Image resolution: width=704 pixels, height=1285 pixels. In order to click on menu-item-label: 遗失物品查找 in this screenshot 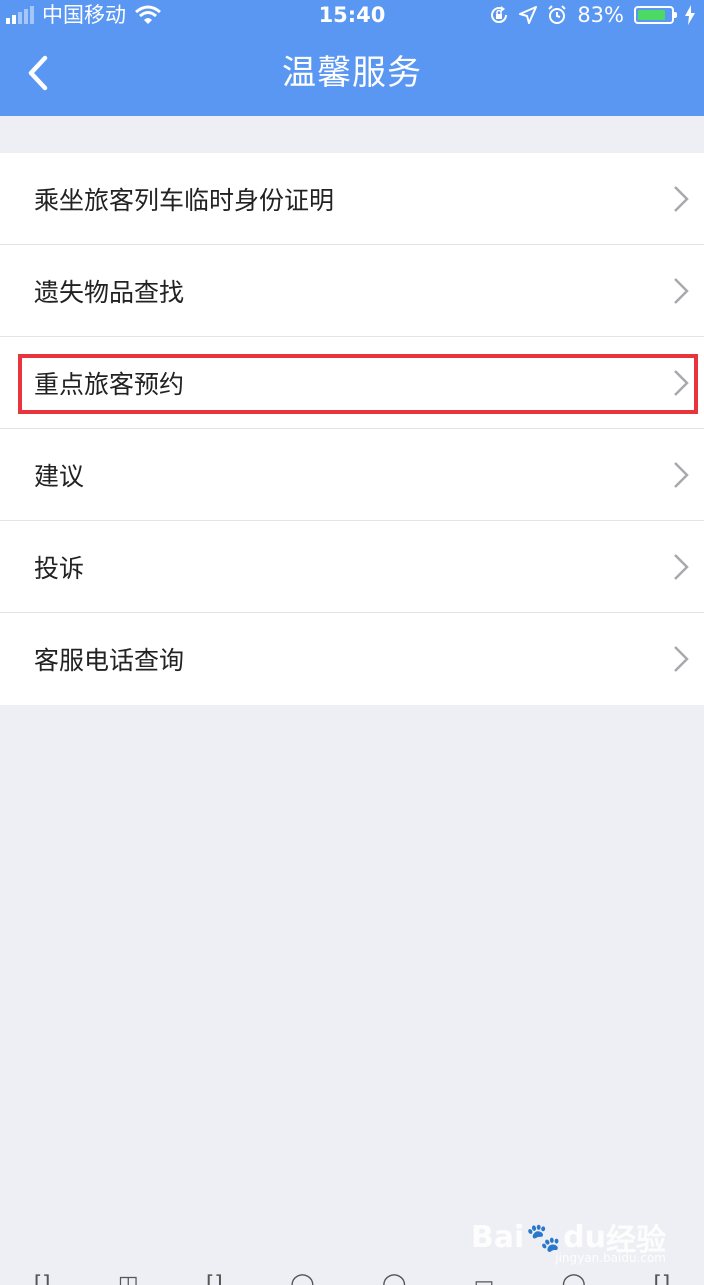, I will do `click(109, 292)`.